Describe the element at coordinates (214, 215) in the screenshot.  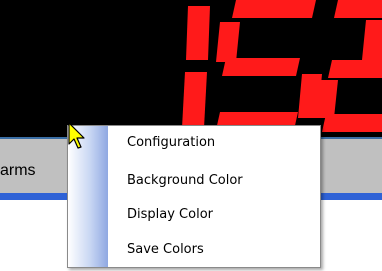
I see `menu-item-display-color: Display Color` at that location.